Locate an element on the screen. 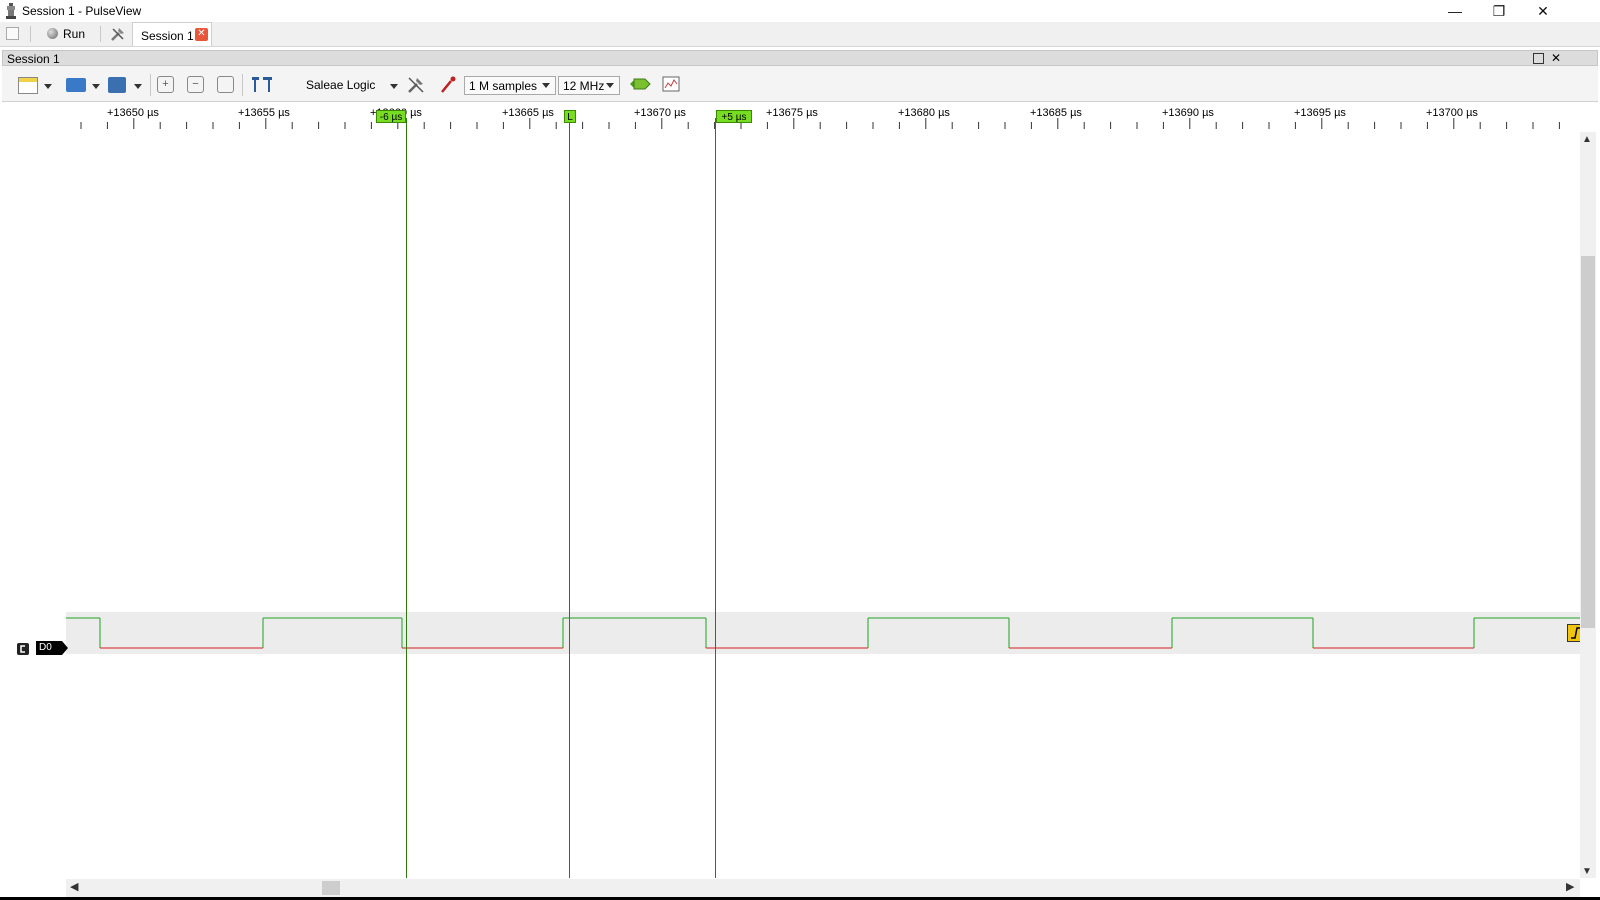 This screenshot has height=900, width=1600. device-selector: Saleae Logic is located at coordinates (351, 85).